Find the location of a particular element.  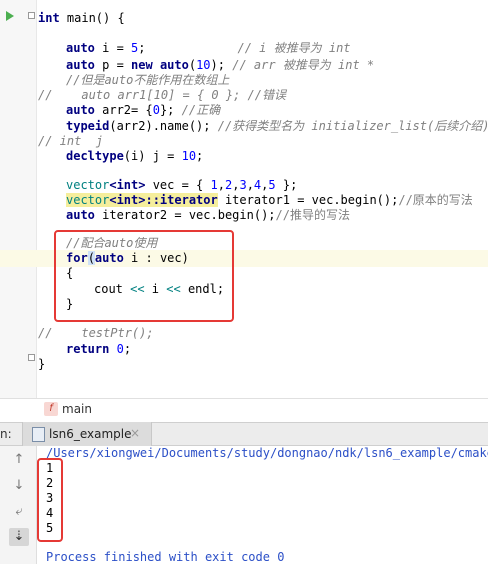

scroll-up-icon: ↑ is located at coordinates (19, 460).